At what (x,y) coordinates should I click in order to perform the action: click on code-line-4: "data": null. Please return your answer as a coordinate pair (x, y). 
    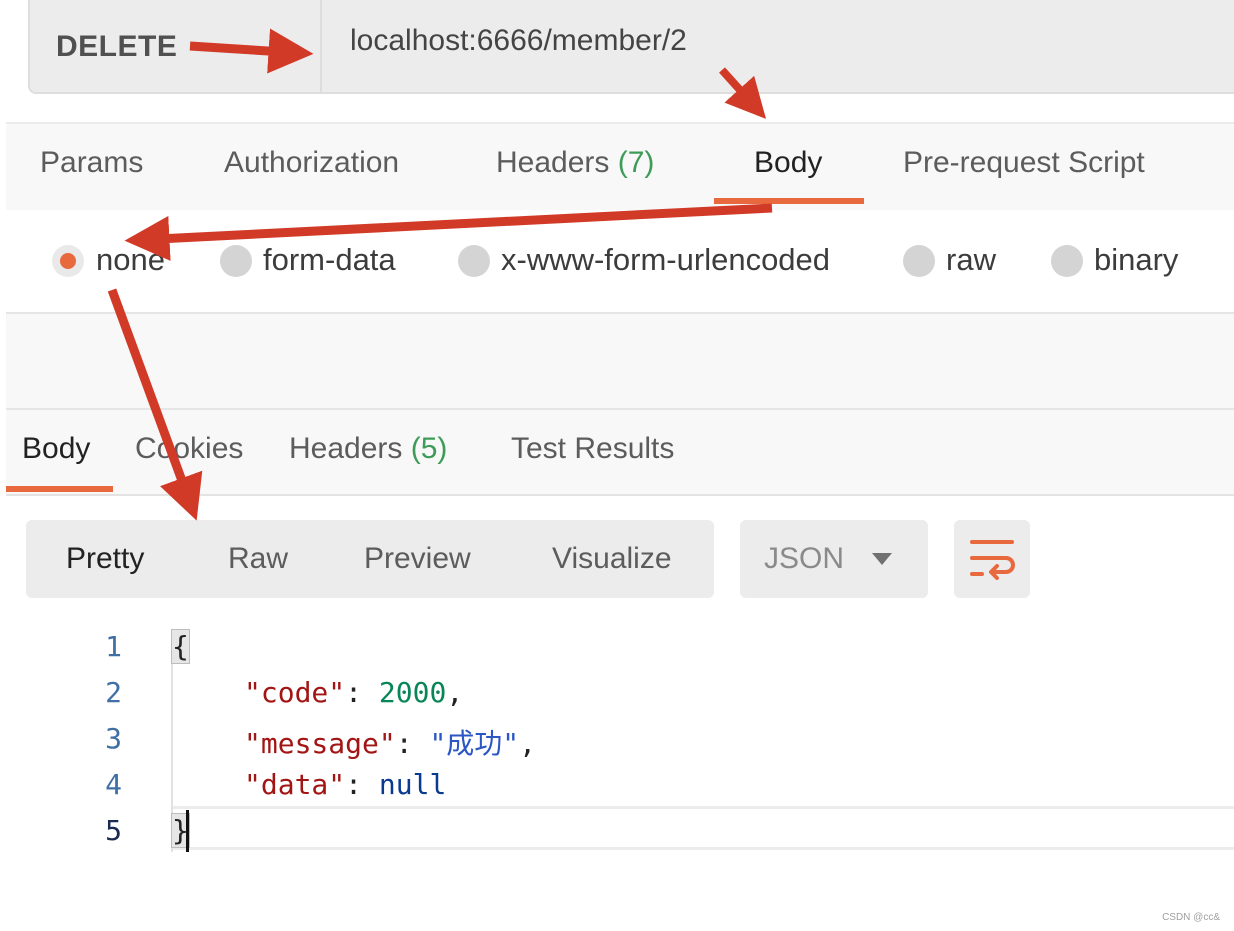
    Looking at the image, I should click on (345, 784).